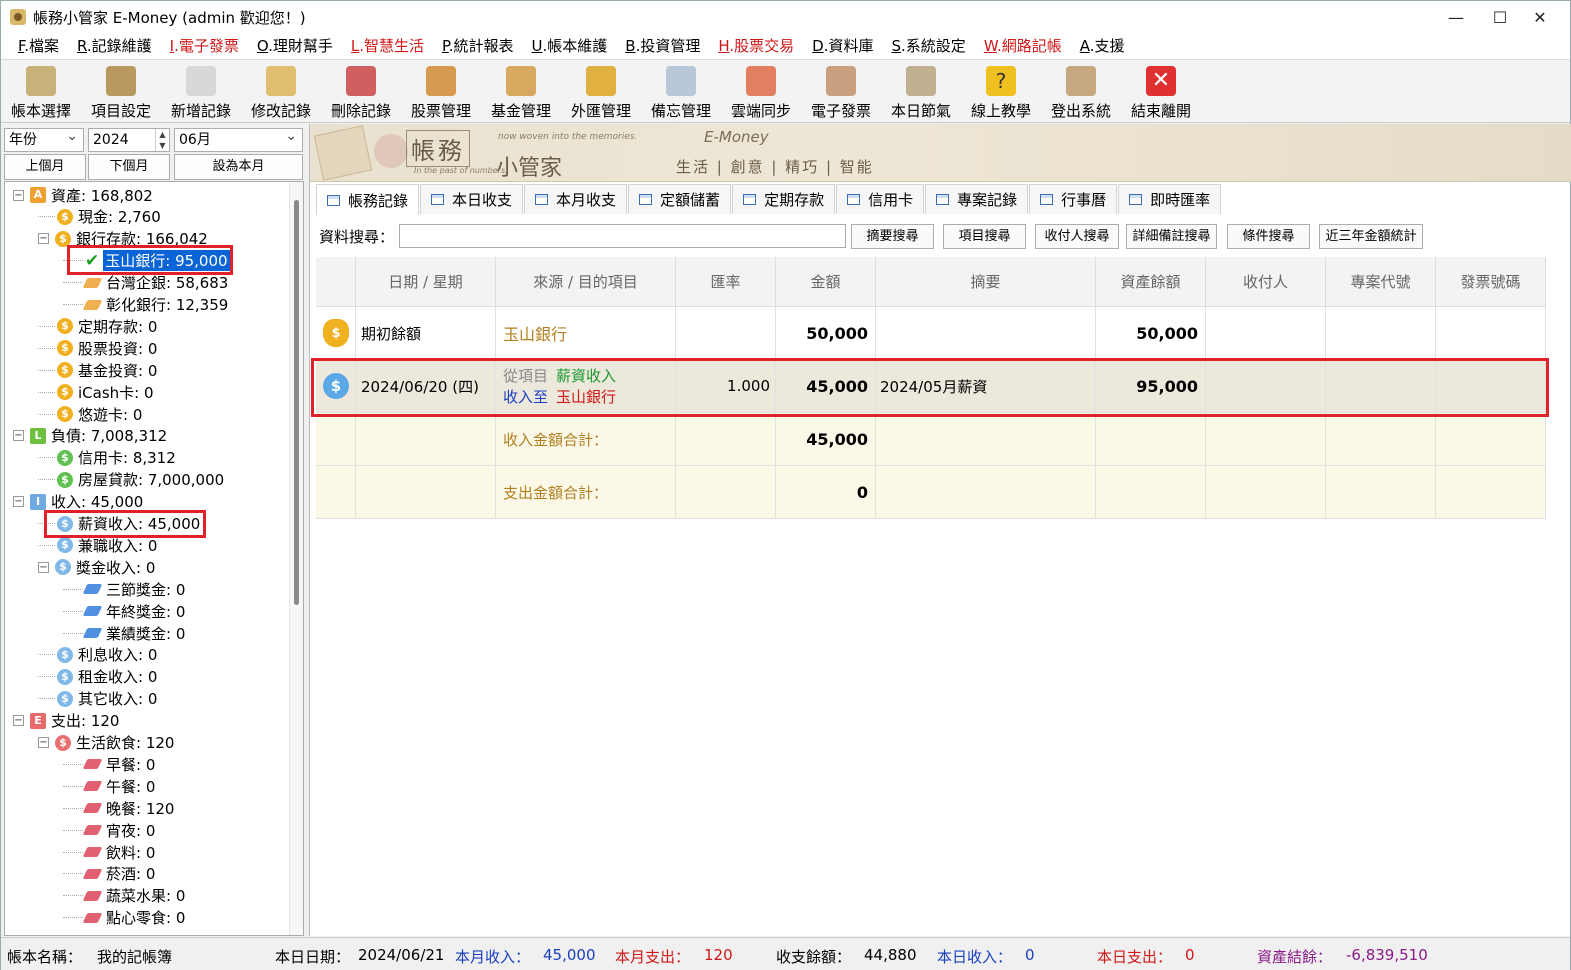  Describe the element at coordinates (44, 138) in the screenshot. I see `year-type-select: 年份` at that location.